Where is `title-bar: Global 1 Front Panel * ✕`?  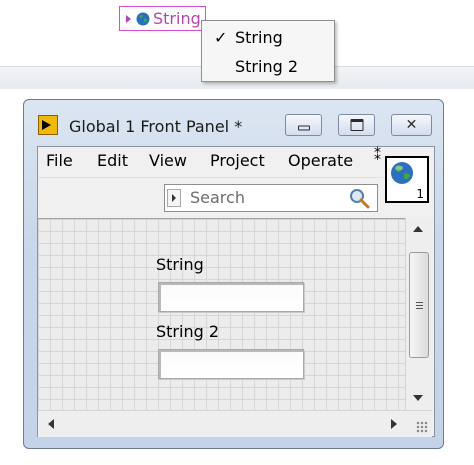
title-bar: Global 1 Front Panel * ✕ is located at coordinates (233, 120).